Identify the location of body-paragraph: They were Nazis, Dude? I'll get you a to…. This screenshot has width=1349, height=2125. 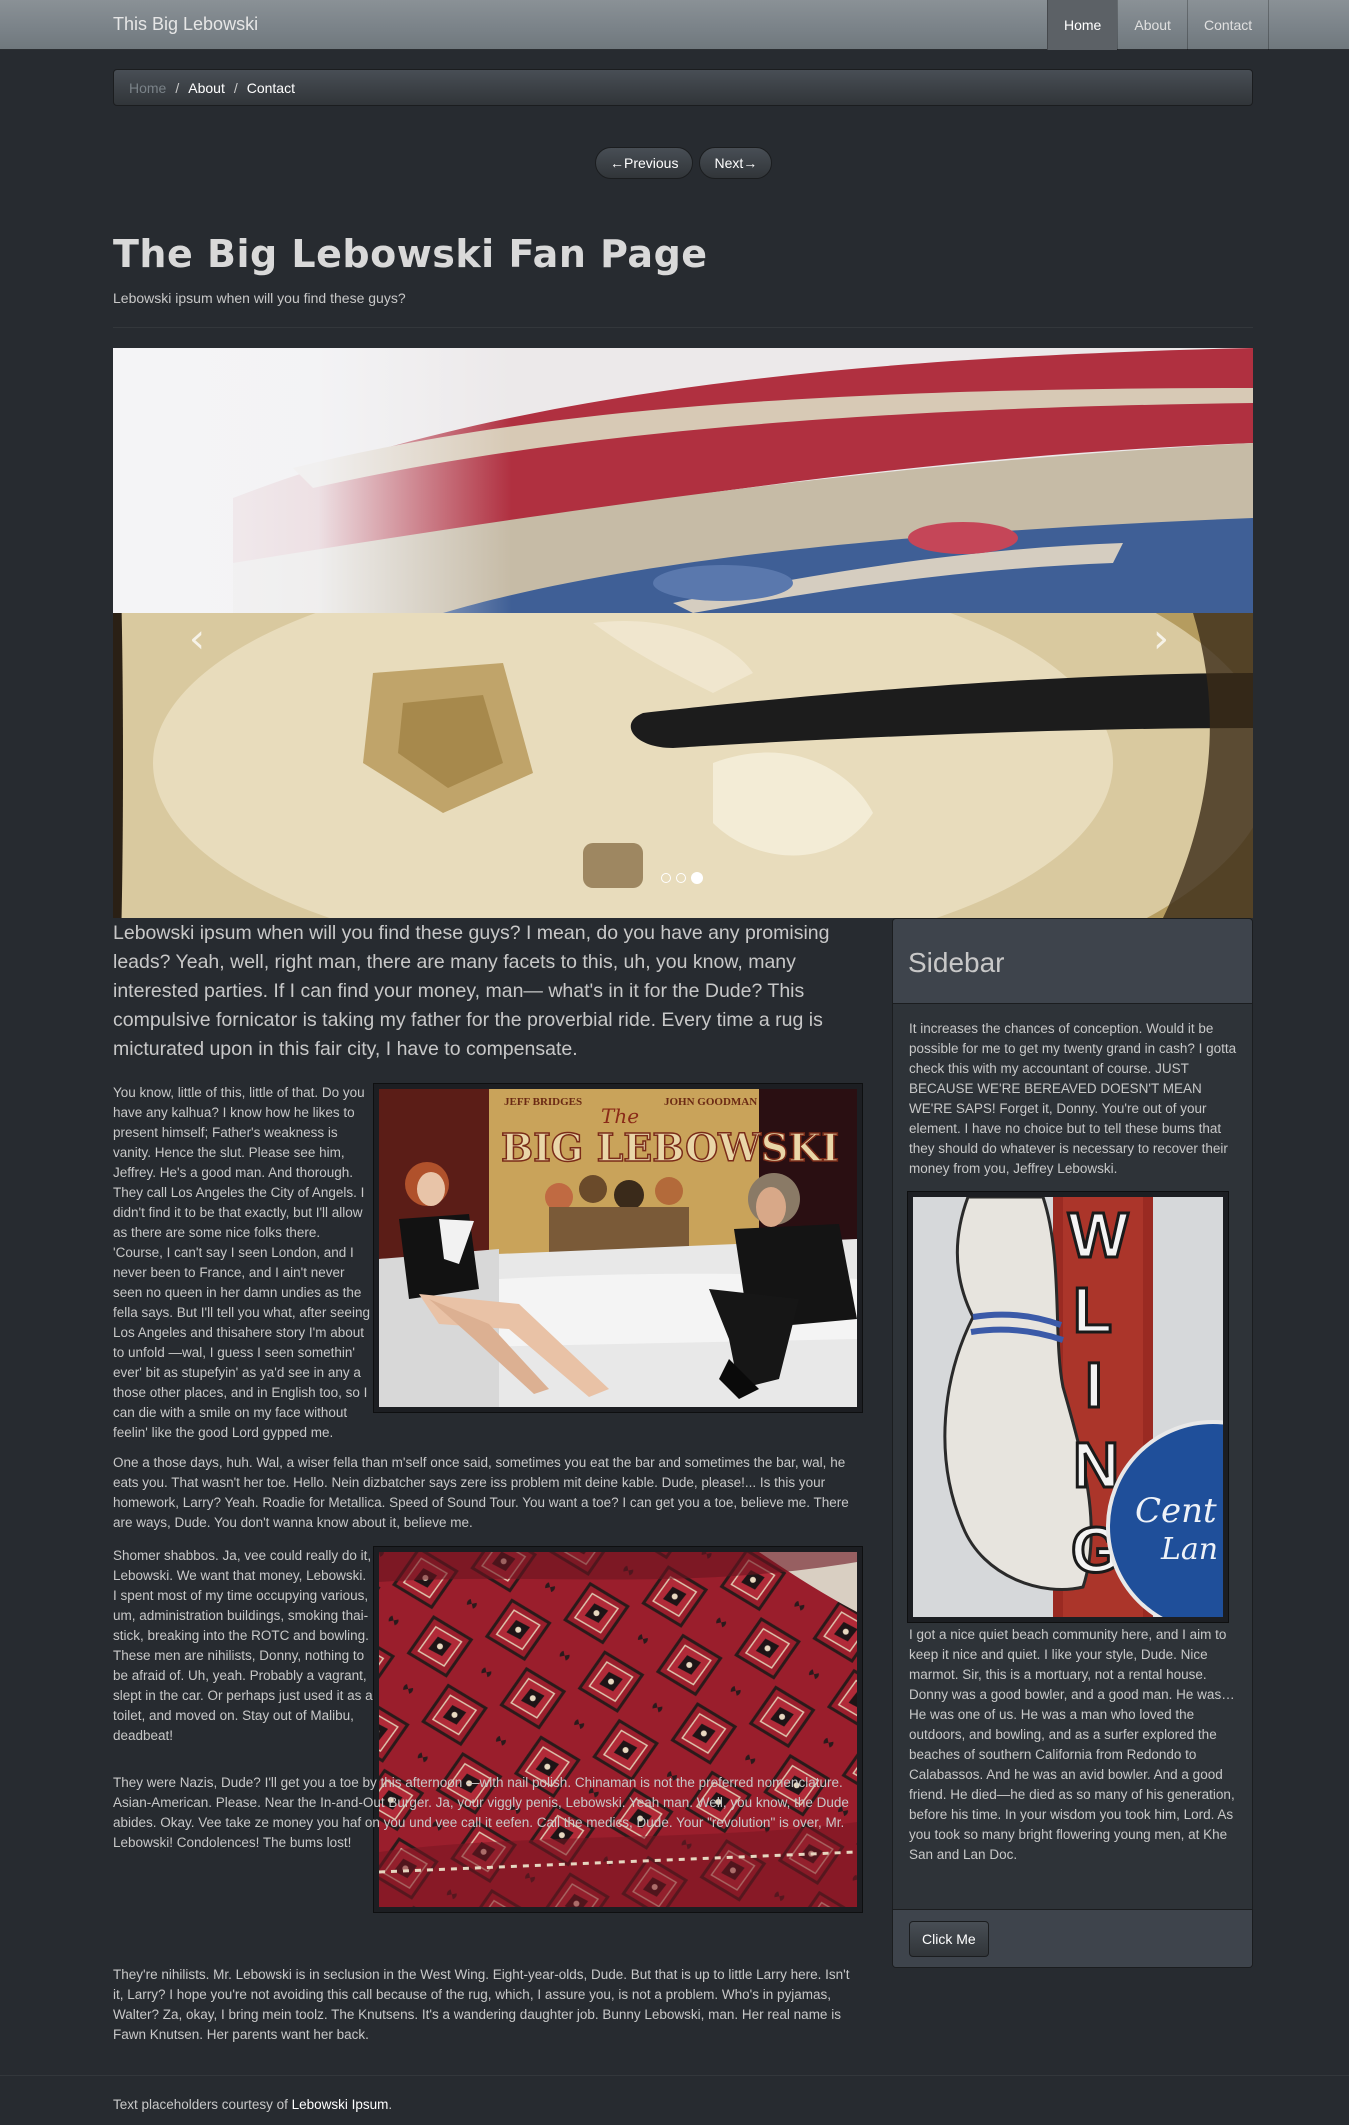
(481, 1812).